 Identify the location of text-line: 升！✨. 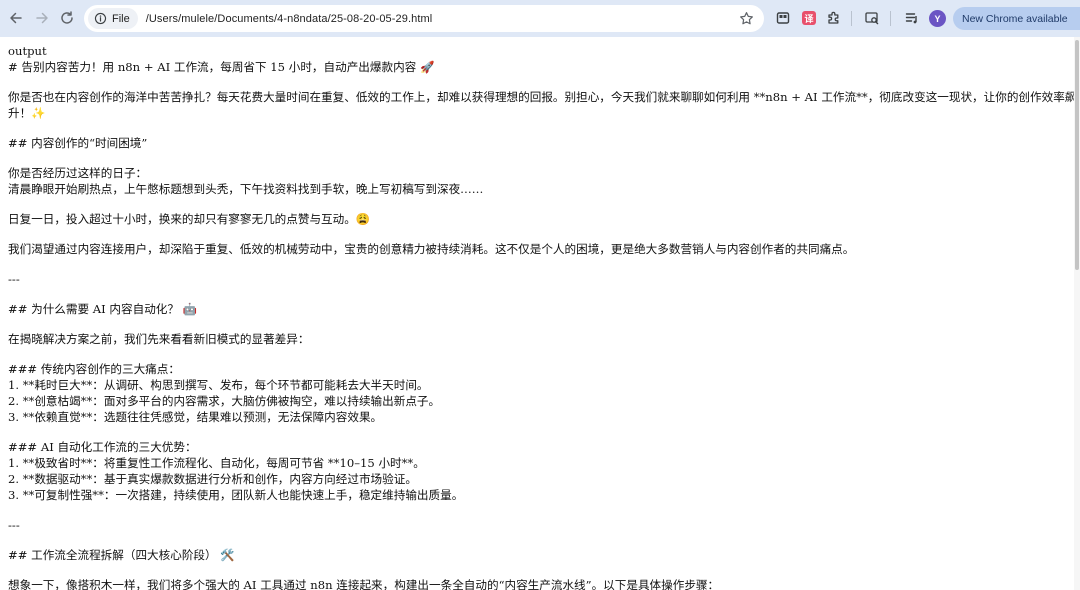
(27, 113).